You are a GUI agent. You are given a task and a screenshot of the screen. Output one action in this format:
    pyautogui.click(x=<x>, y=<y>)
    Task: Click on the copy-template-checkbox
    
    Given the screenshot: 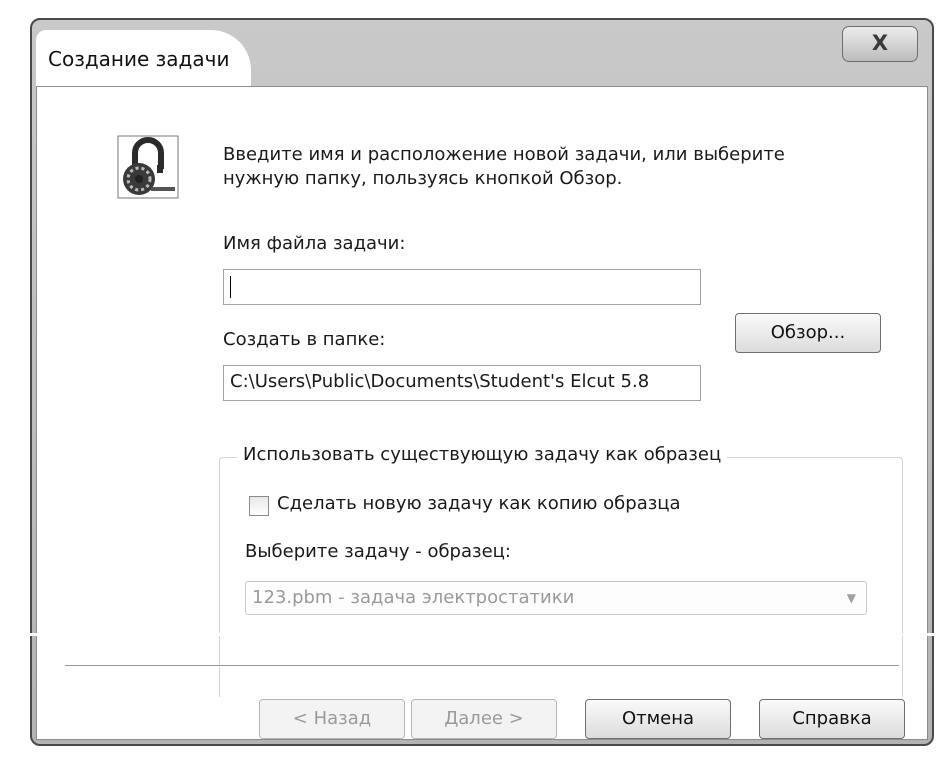 What is the action you would take?
    pyautogui.click(x=259, y=506)
    